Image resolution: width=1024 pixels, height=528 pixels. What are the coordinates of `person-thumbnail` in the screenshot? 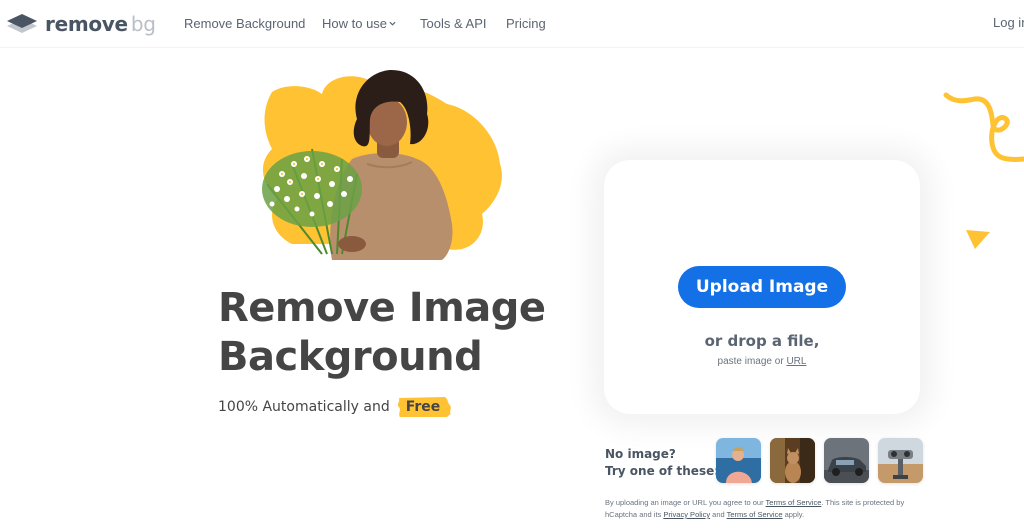 It's located at (738, 460).